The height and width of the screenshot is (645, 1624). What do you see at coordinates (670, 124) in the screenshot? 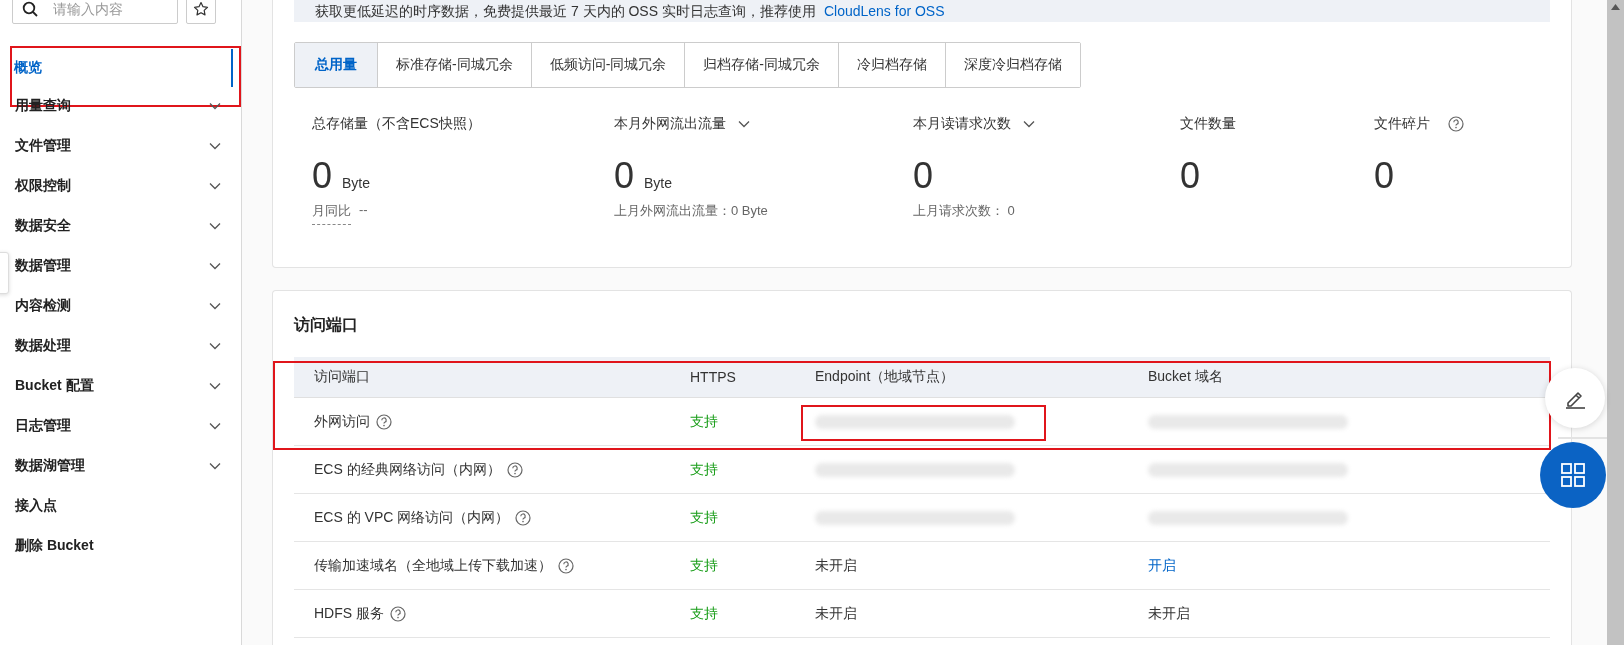
I see `stat-label: 本月外网流出流量` at bounding box center [670, 124].